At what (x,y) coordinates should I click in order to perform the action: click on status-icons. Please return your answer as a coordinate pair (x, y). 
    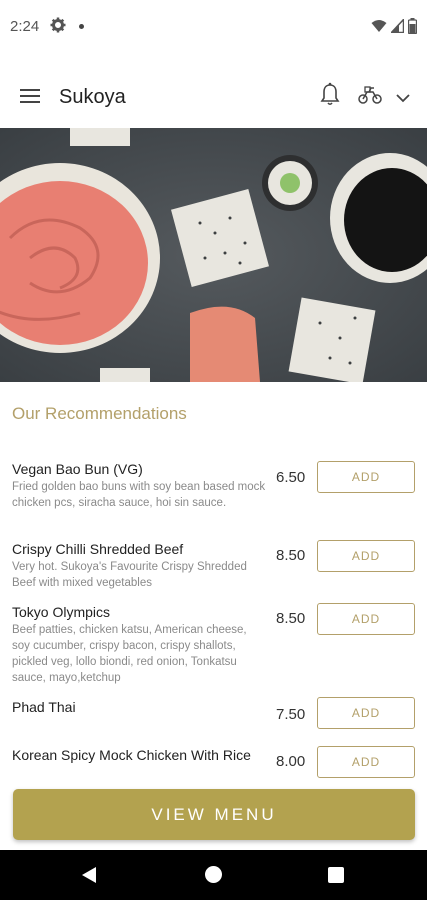
    Looking at the image, I should click on (394, 28).